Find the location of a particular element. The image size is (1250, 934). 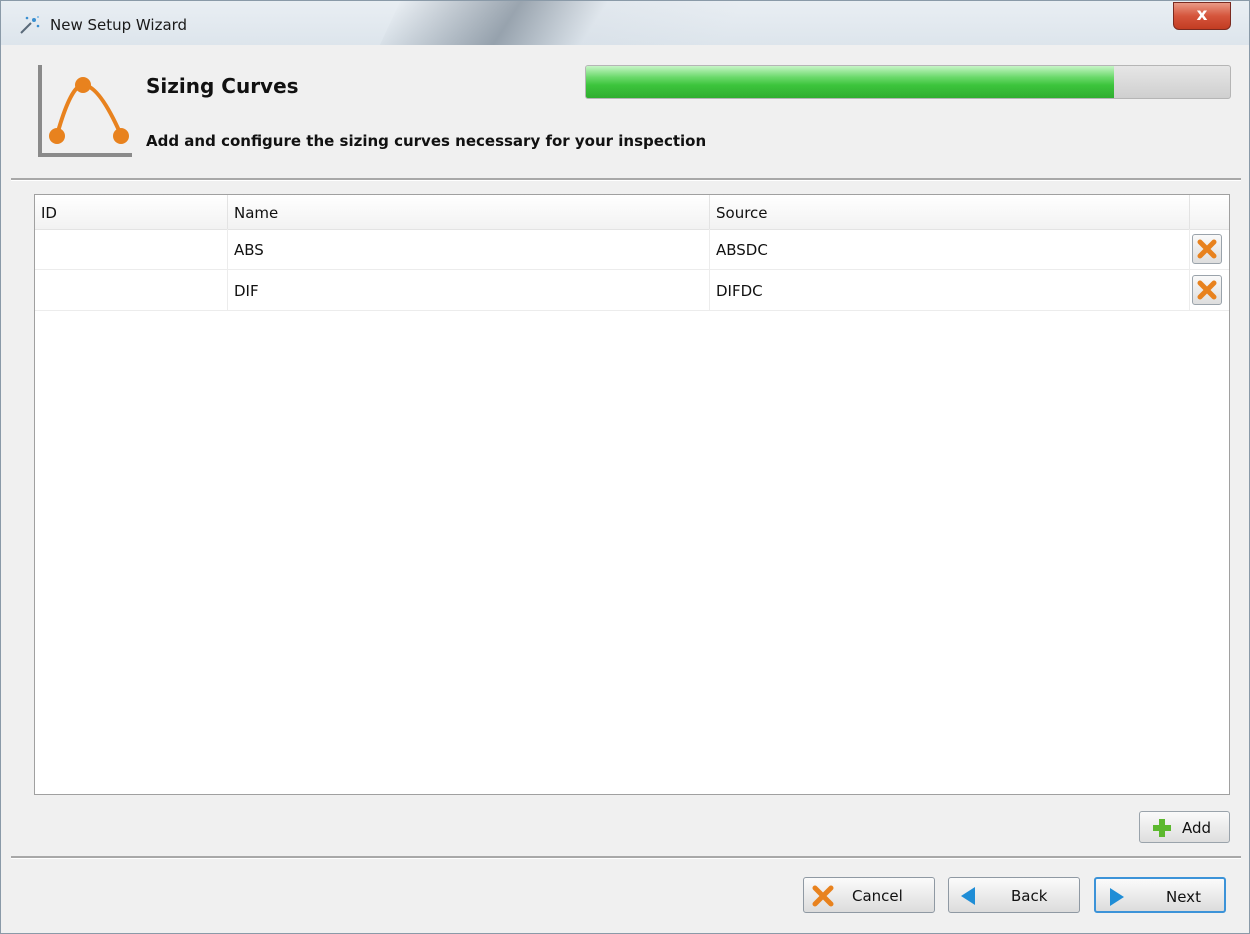

arrow-left-icon is located at coordinates (968, 896).